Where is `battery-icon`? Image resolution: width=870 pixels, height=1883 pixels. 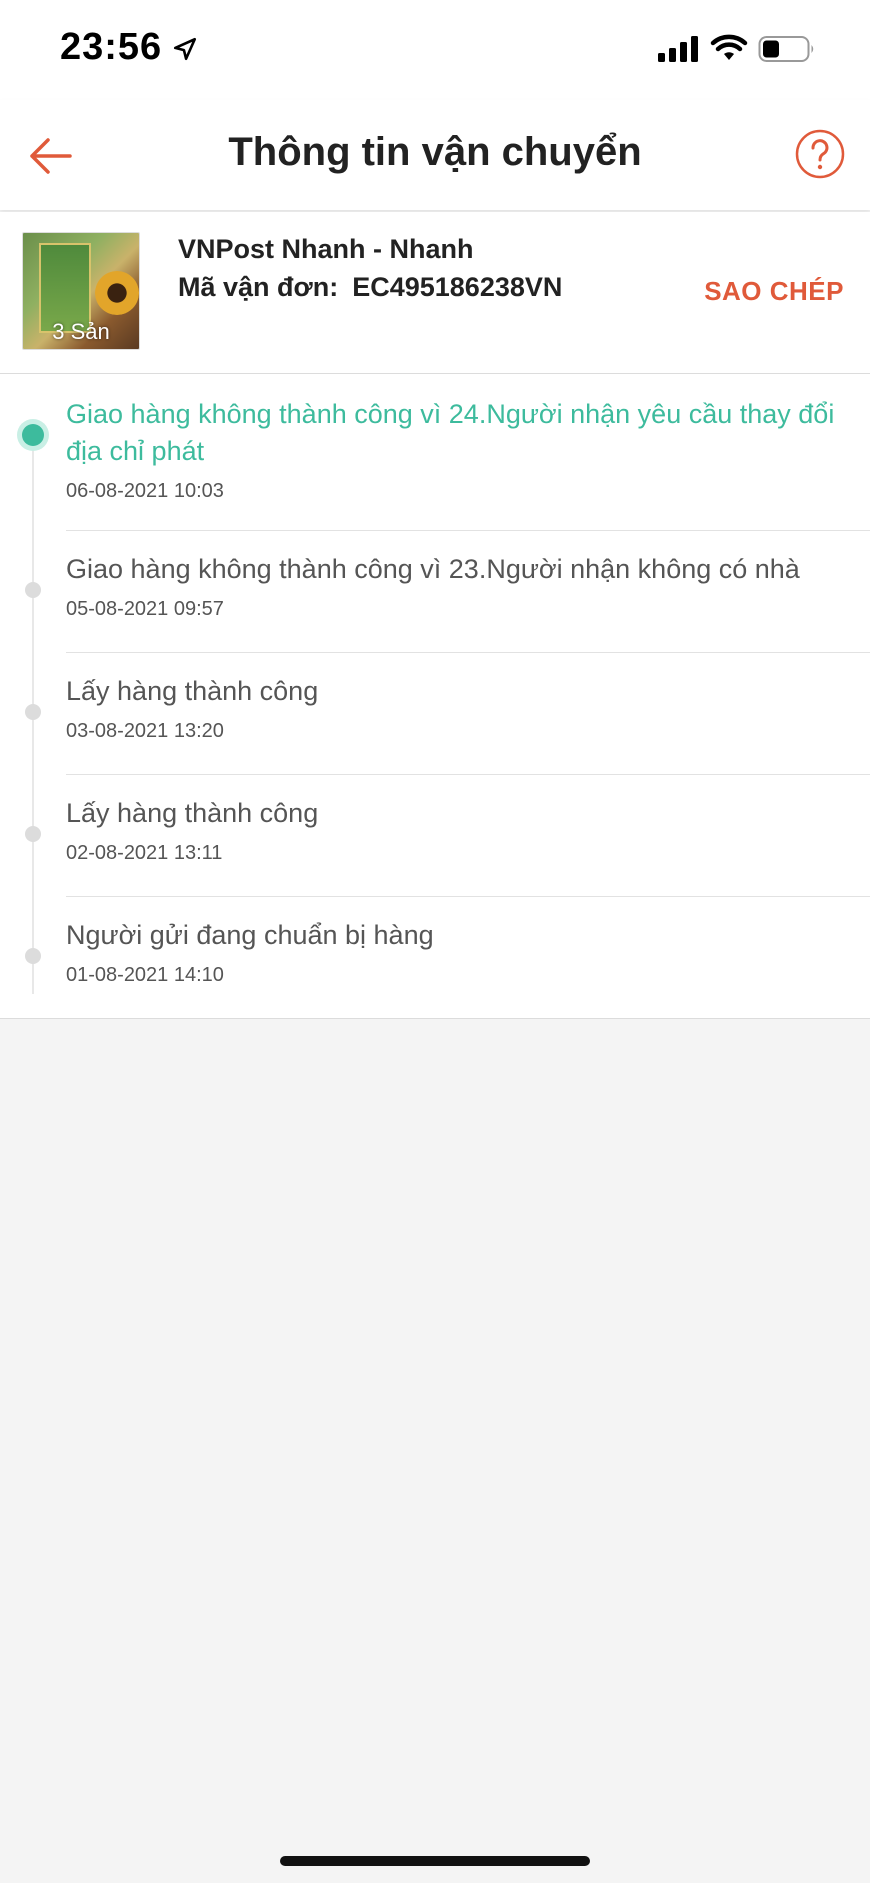
battery-icon is located at coordinates (786, 49).